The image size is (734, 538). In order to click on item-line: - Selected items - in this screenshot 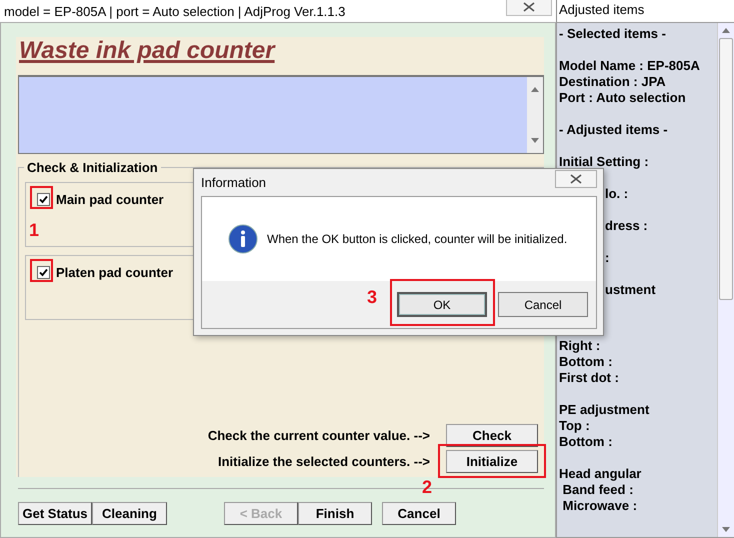, I will do `click(613, 34)`.